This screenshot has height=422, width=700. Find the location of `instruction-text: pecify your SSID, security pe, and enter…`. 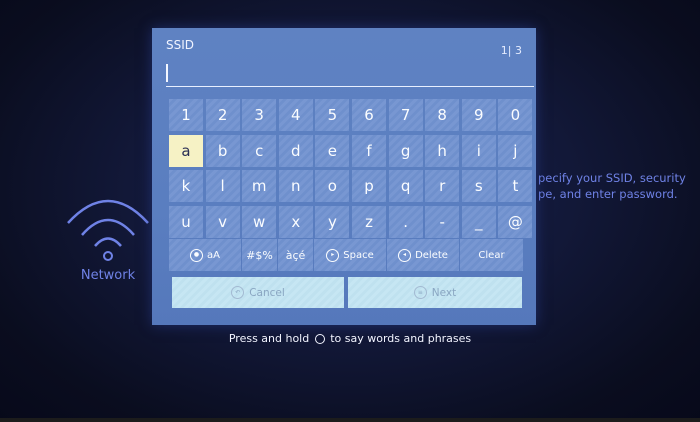

instruction-text: pecify your SSID, security pe, and enter… is located at coordinates (612, 186).